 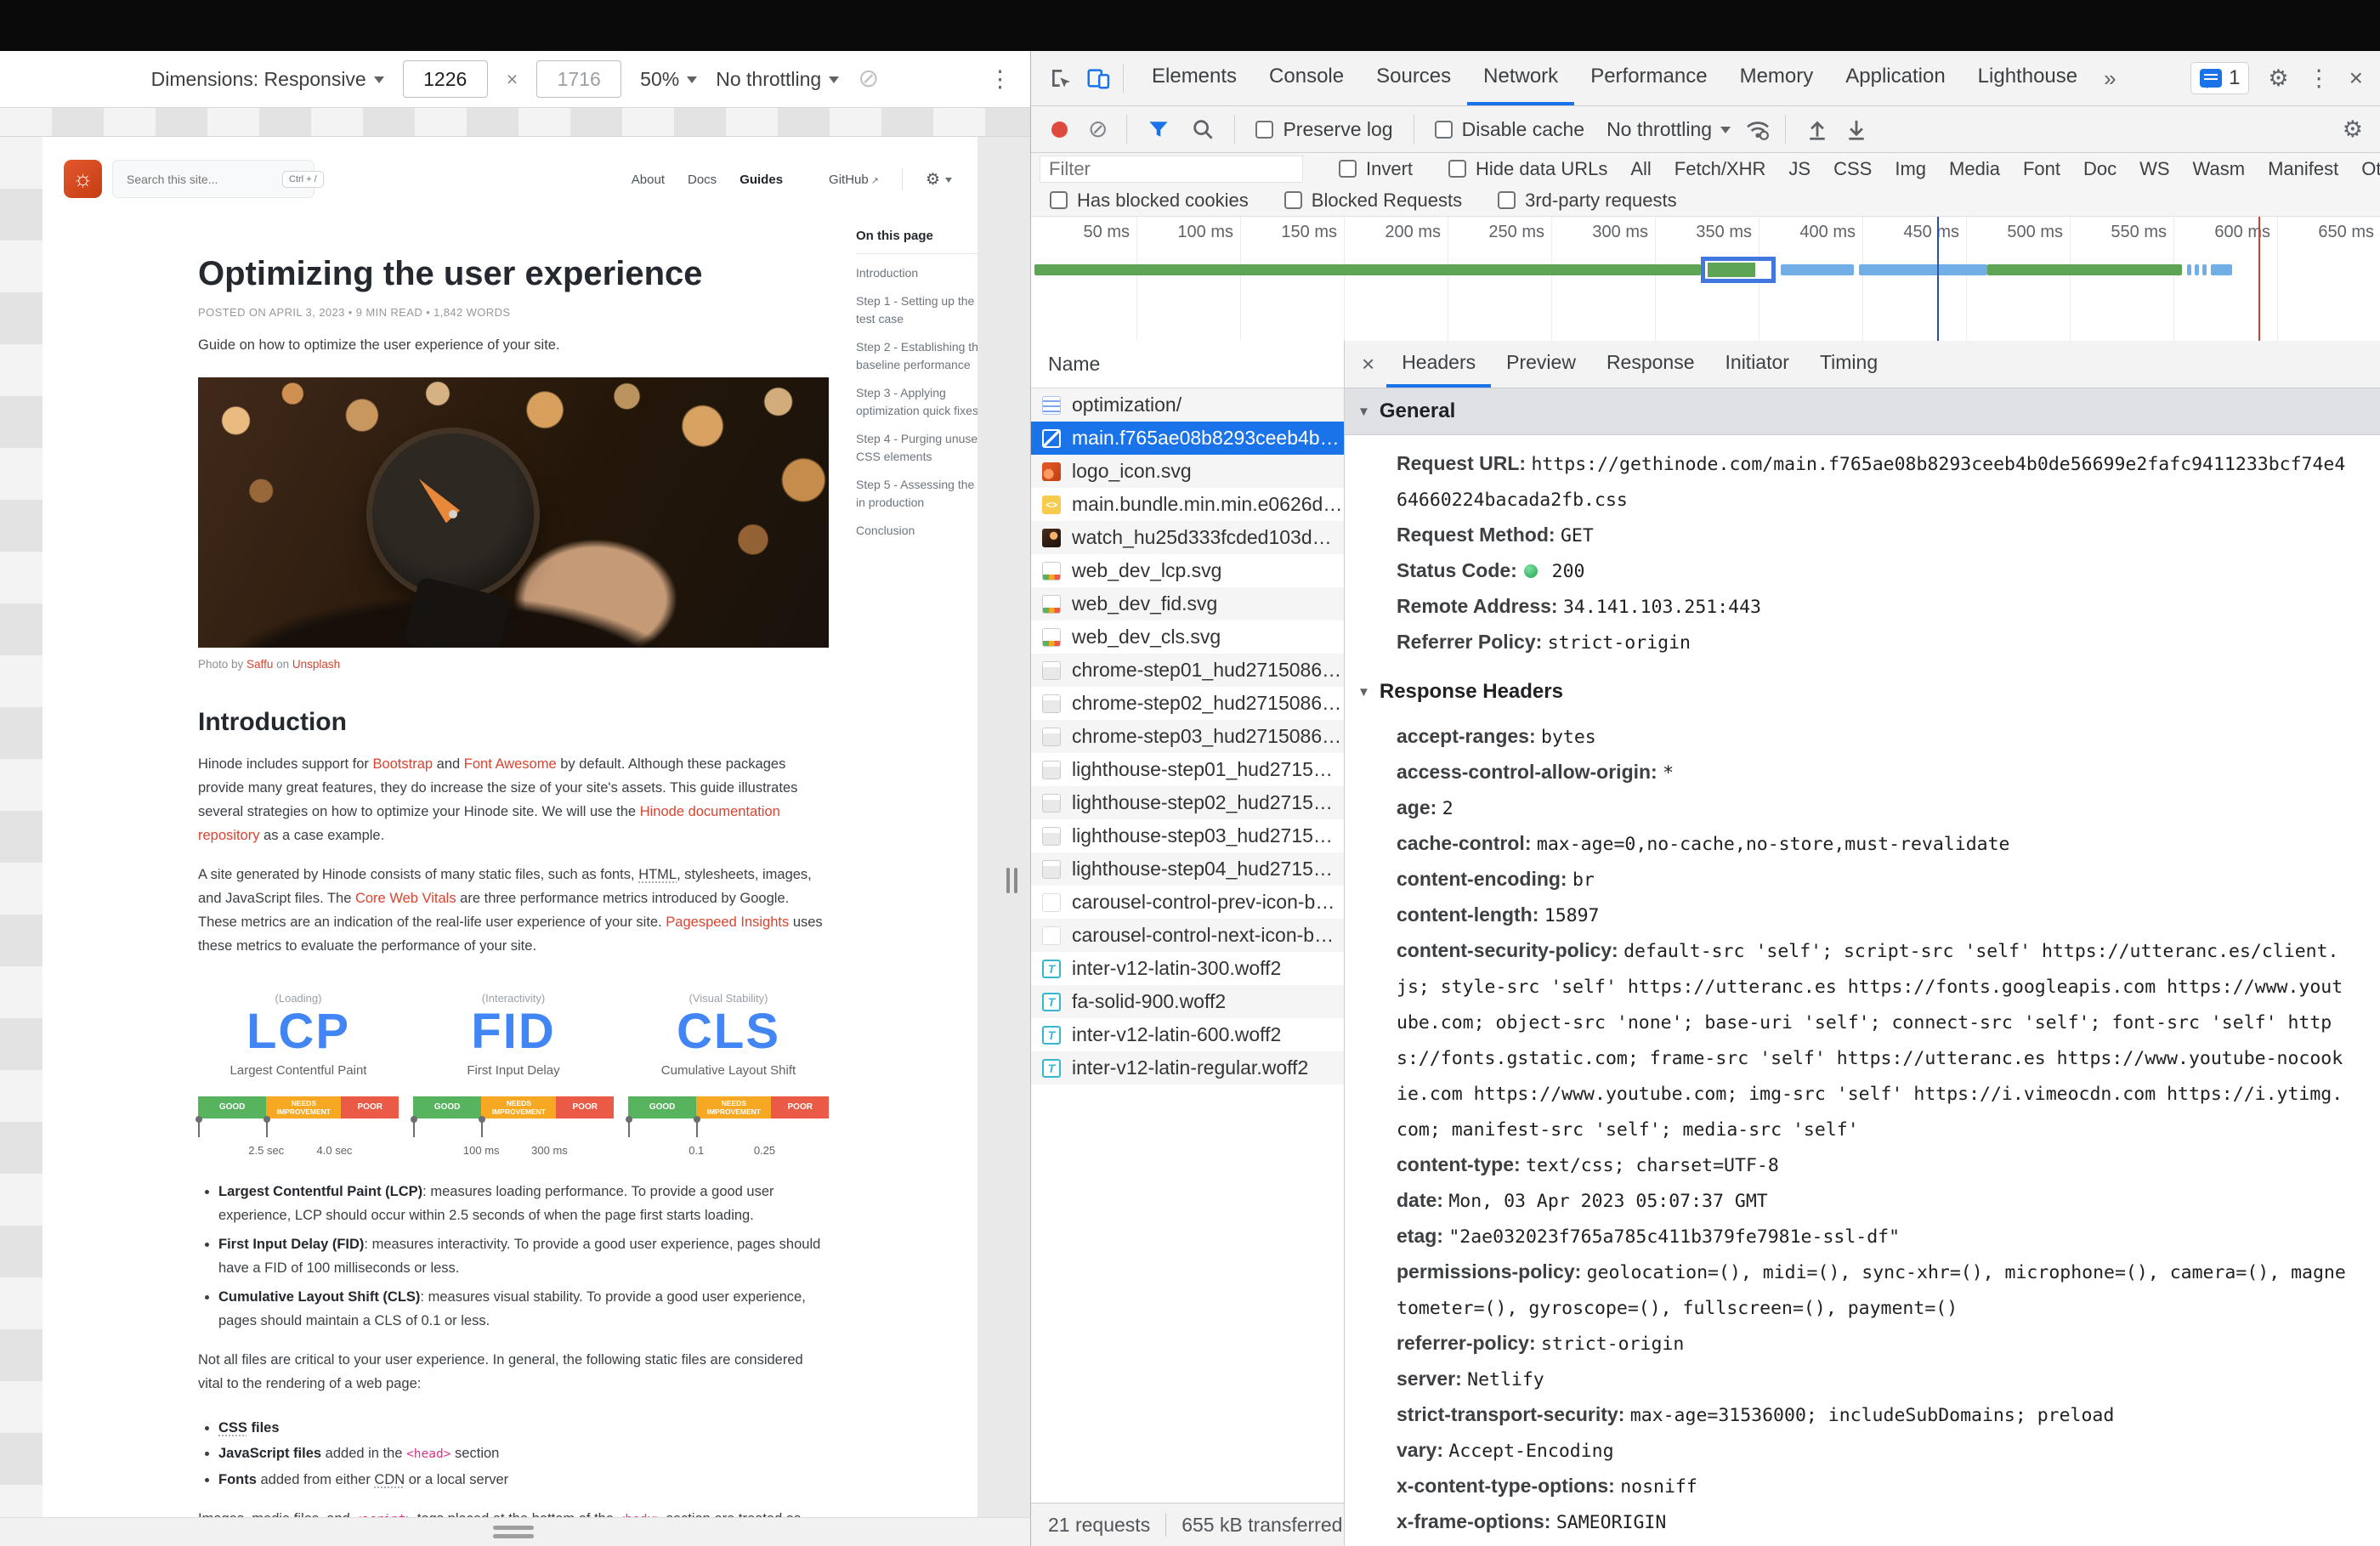 I want to click on details-tab: Initiator, so click(x=1757, y=364).